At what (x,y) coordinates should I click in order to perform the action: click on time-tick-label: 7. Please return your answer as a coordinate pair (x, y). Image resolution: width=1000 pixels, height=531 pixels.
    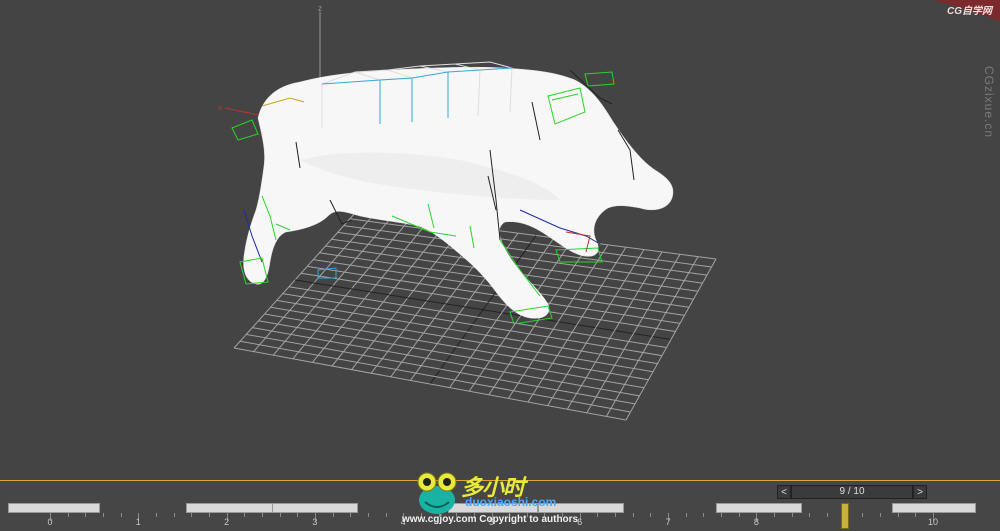
    Looking at the image, I should click on (668, 522).